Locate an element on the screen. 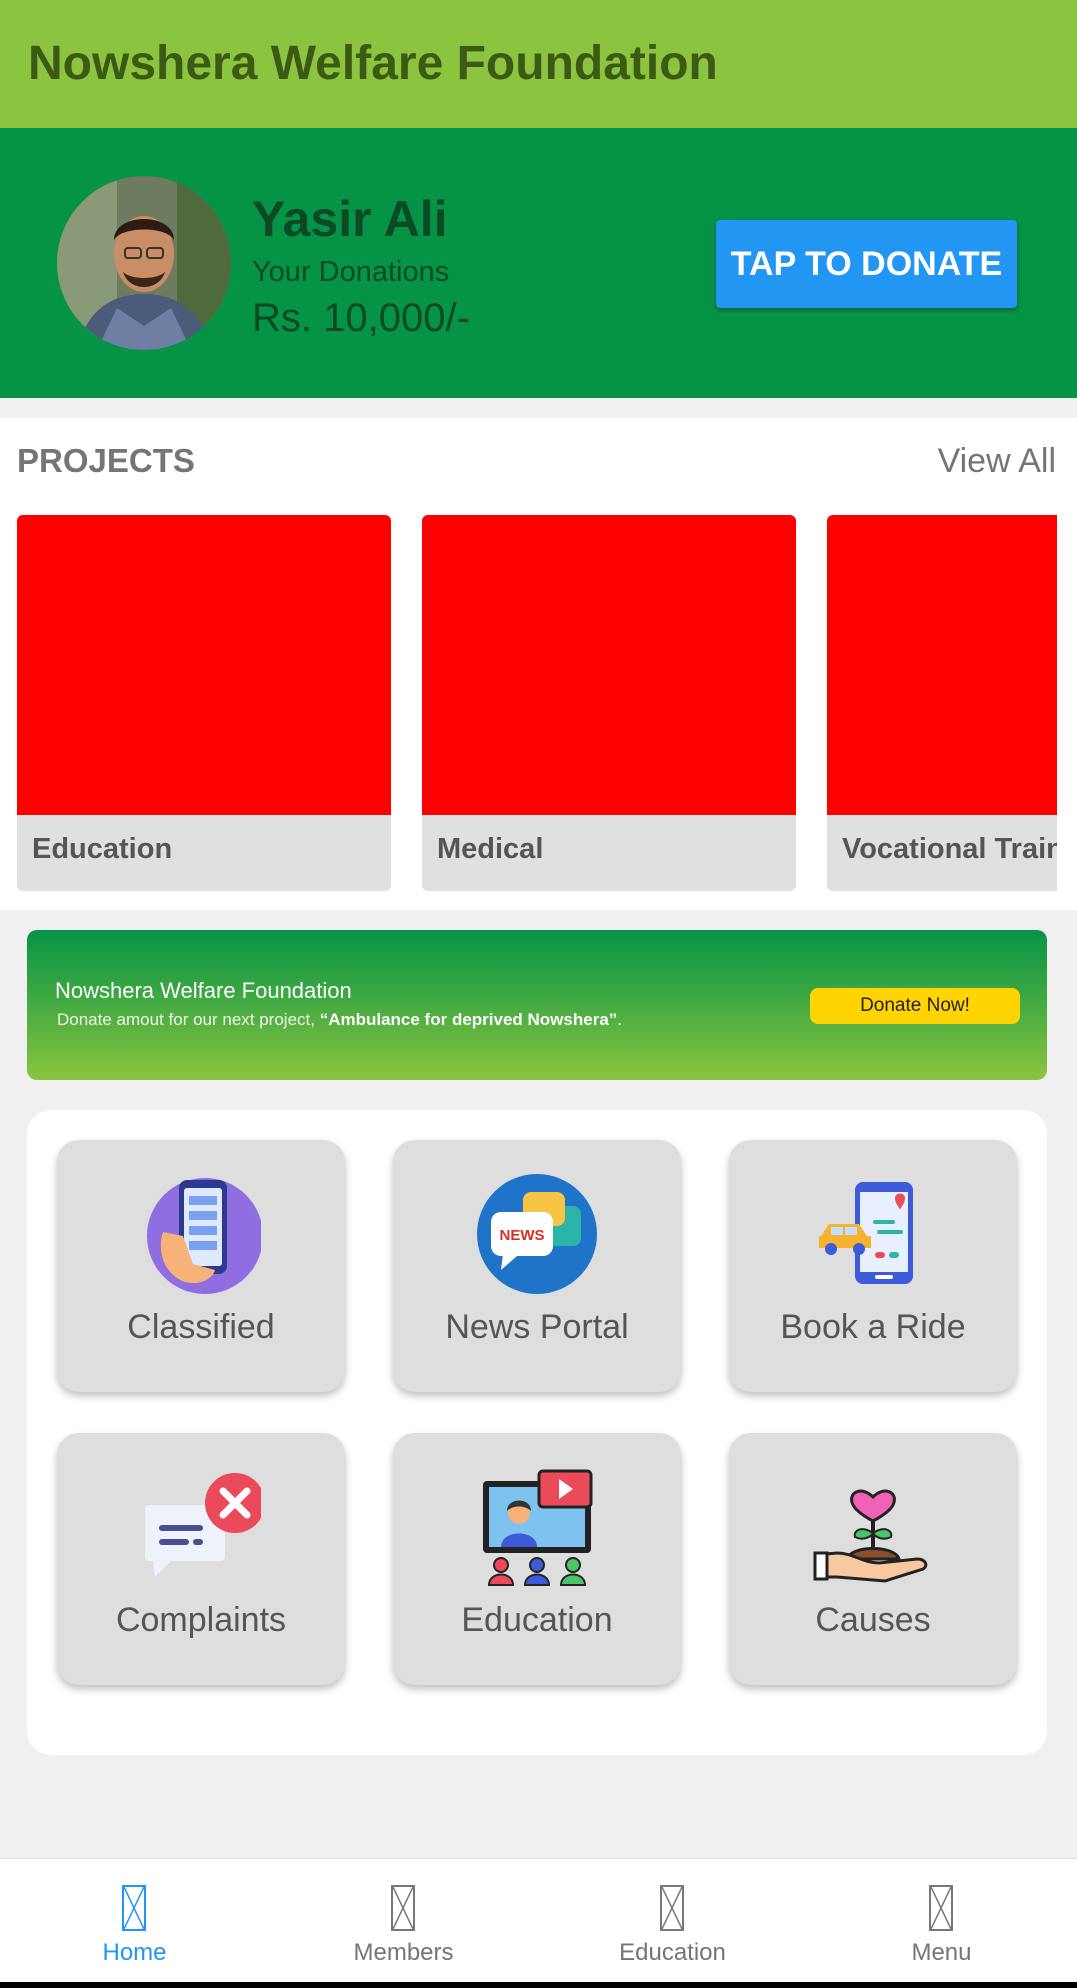  project-label: Medical is located at coordinates (490, 849).